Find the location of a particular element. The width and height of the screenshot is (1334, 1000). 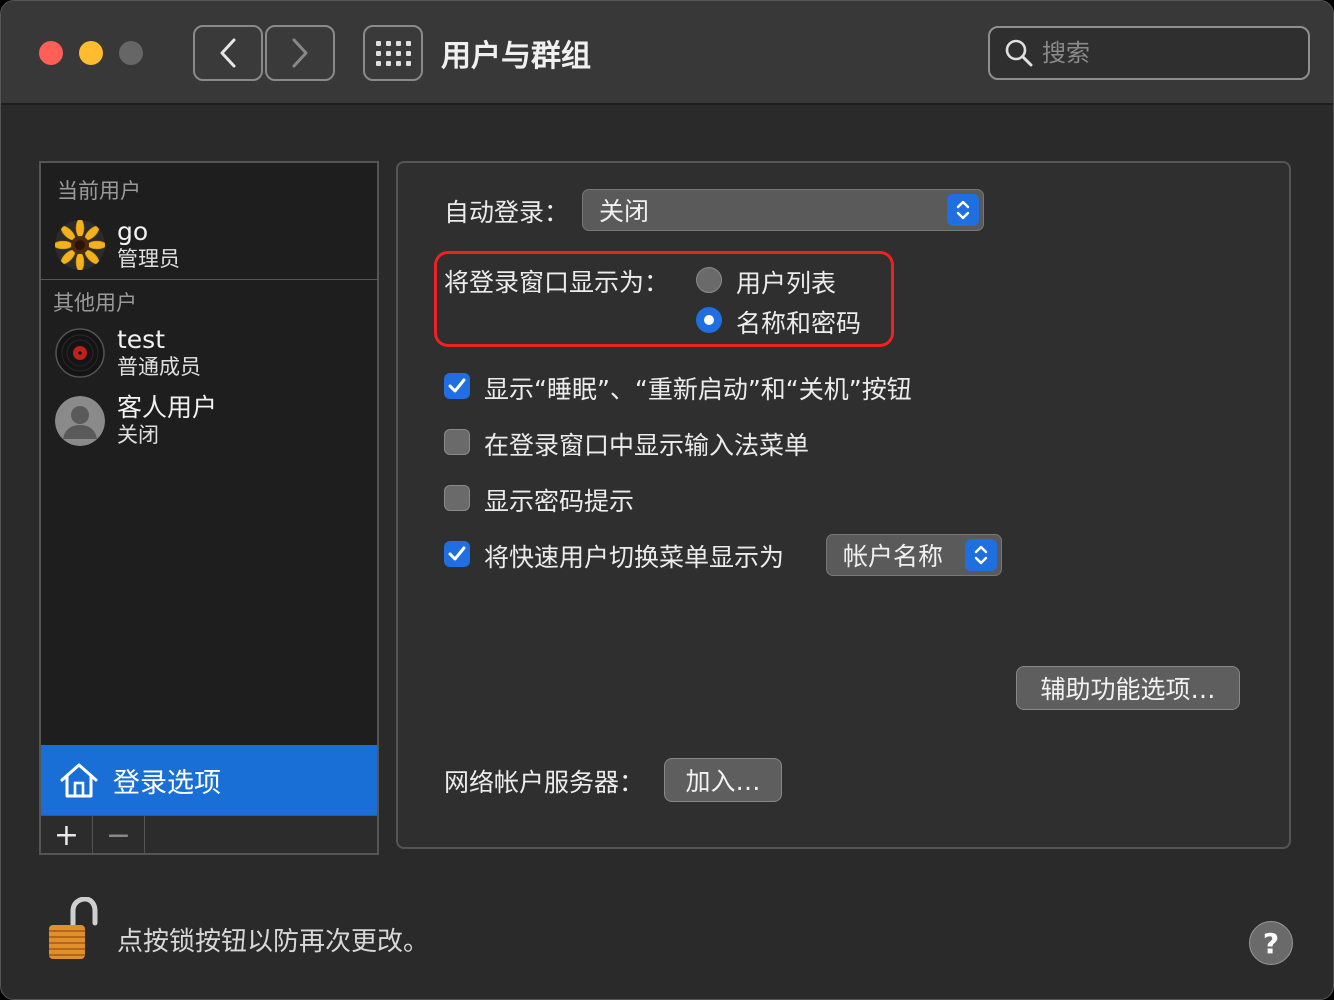

auto-login-value: 关闭 is located at coordinates (624, 211).